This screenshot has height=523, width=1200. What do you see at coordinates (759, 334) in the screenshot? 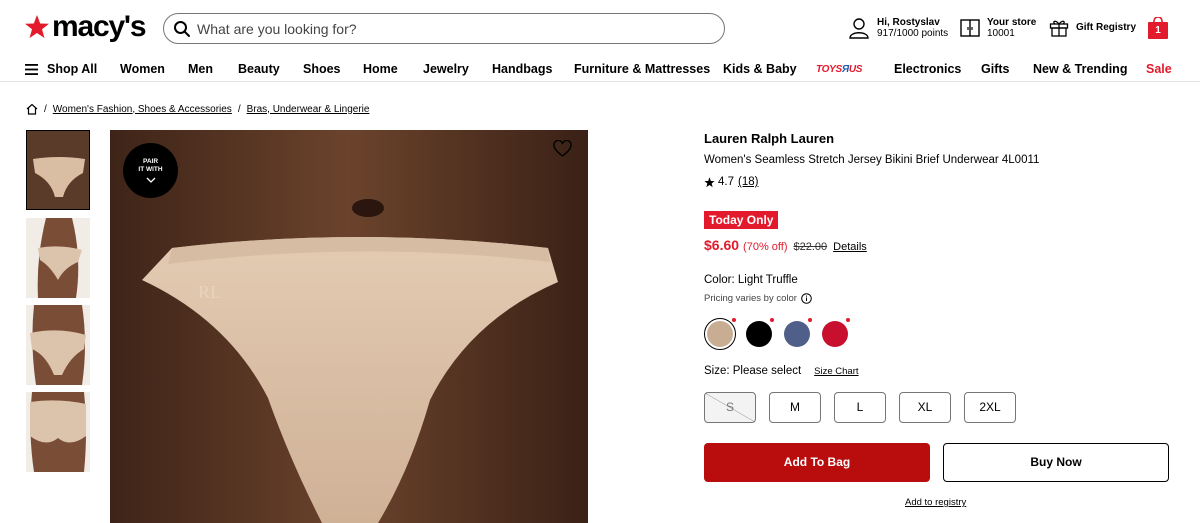
I see `color-swatch-black` at bounding box center [759, 334].